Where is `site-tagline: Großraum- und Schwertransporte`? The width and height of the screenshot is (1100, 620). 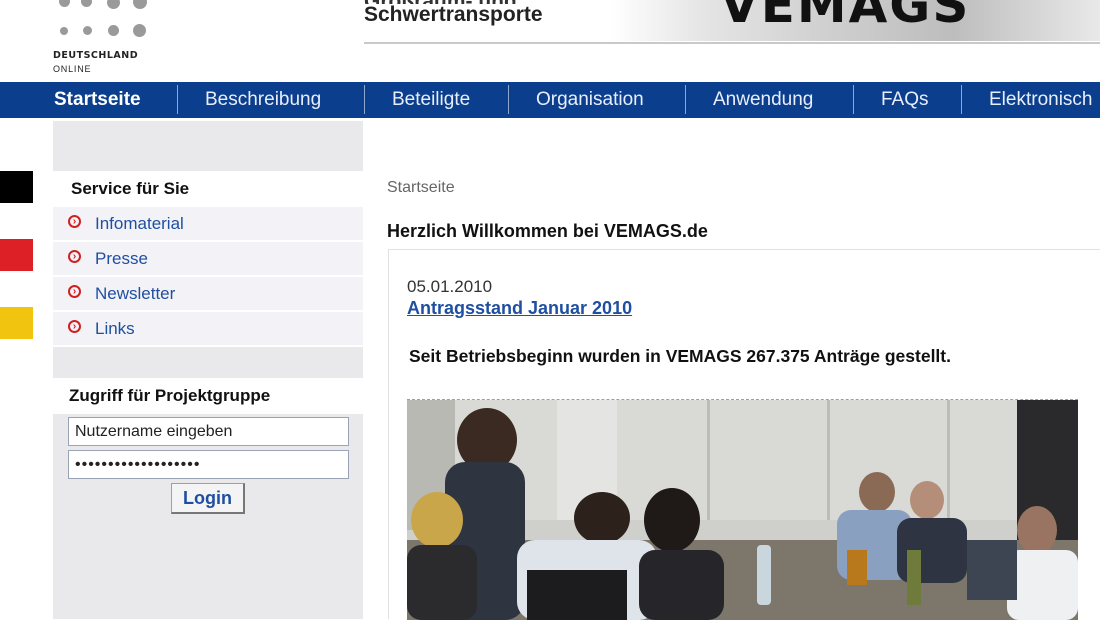 site-tagline: Großraum- und Schwertransporte is located at coordinates (453, 13).